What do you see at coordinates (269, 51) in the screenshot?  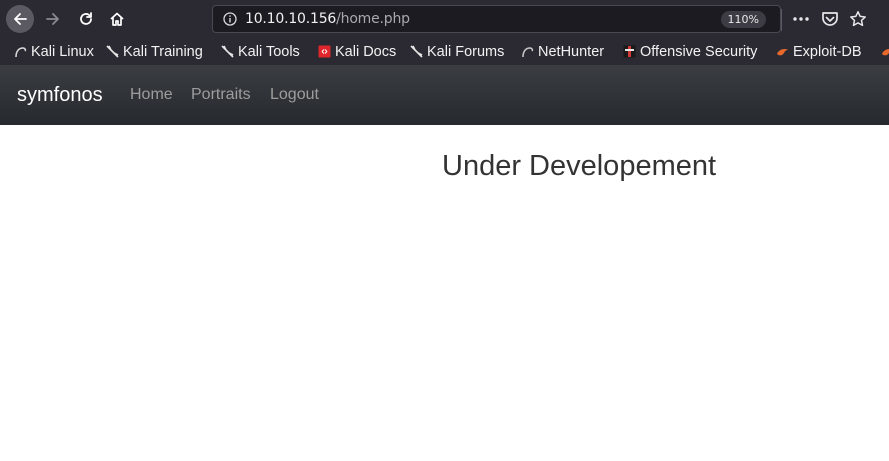 I see `bookmark-label: Kali Tools` at bounding box center [269, 51].